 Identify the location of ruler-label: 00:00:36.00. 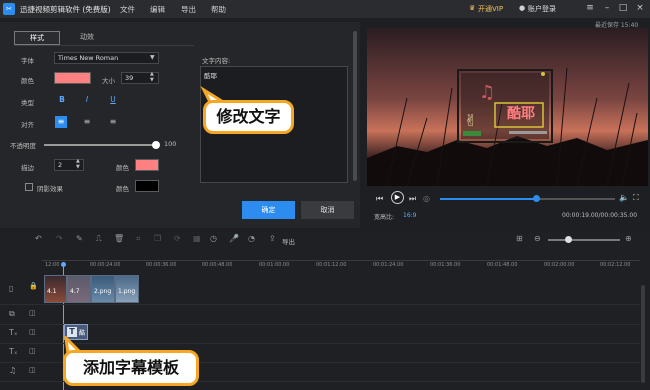
(161, 265).